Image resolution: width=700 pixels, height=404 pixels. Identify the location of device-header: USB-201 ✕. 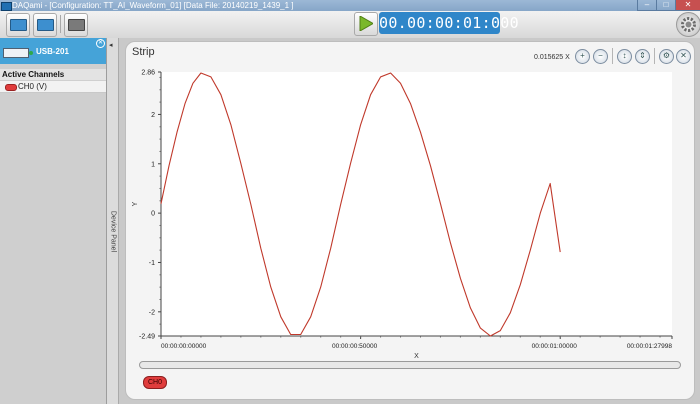
(53, 51).